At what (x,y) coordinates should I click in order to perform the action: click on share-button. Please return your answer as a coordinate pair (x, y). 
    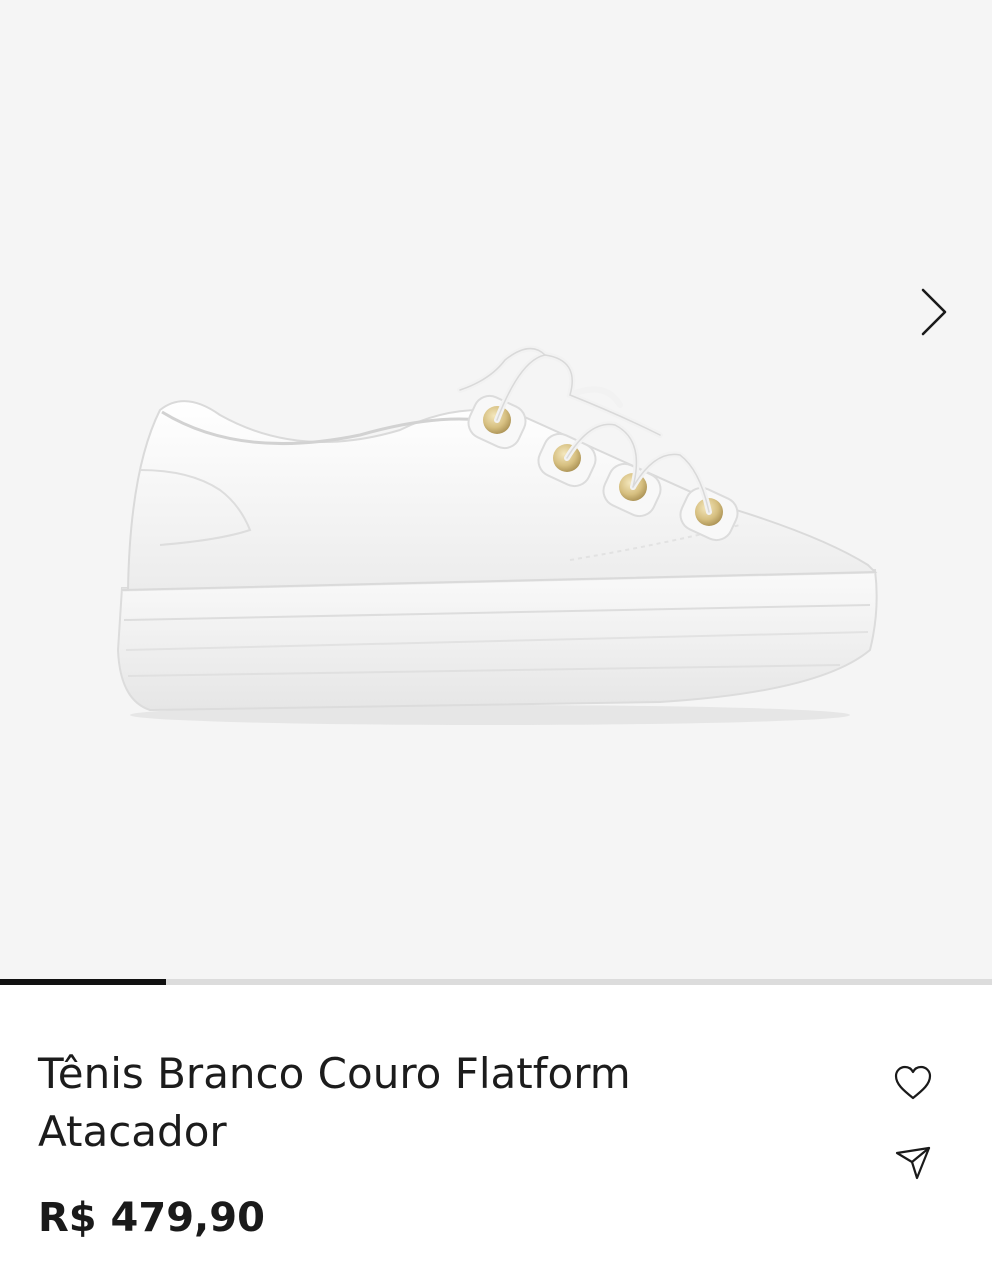
    Looking at the image, I should click on (913, 1163).